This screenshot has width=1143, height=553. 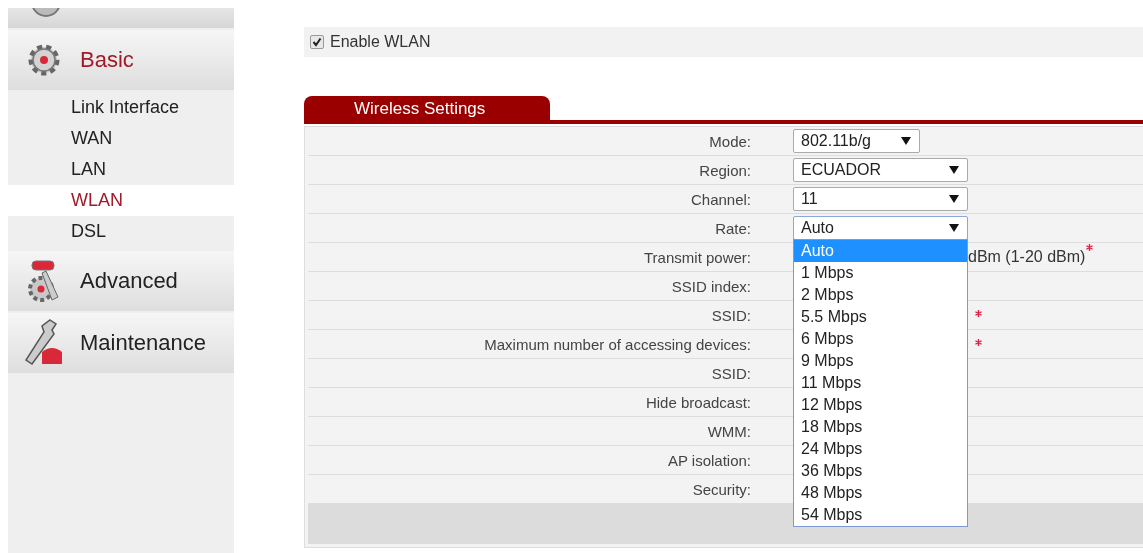 What do you see at coordinates (880, 228) in the screenshot?
I see `dropdown-field: Auto` at bounding box center [880, 228].